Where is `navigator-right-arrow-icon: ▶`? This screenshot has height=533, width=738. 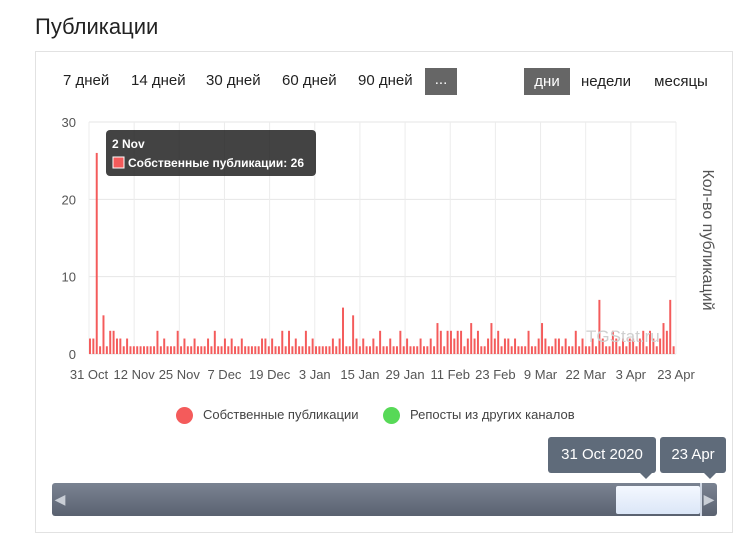 navigator-right-arrow-icon: ▶ is located at coordinates (709, 499).